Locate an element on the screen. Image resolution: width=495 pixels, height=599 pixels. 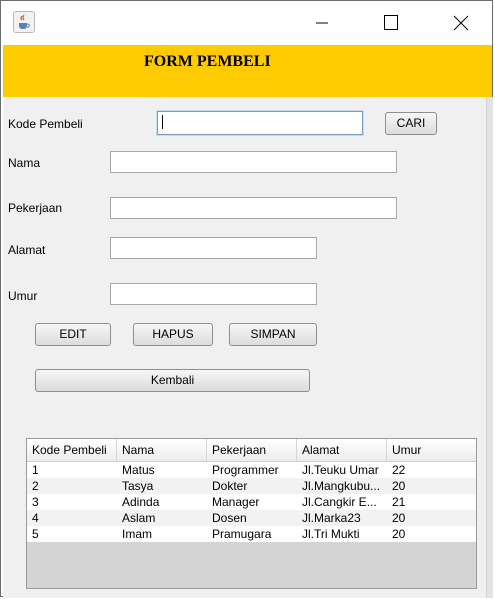
kode-pembeli-input is located at coordinates (260, 123).